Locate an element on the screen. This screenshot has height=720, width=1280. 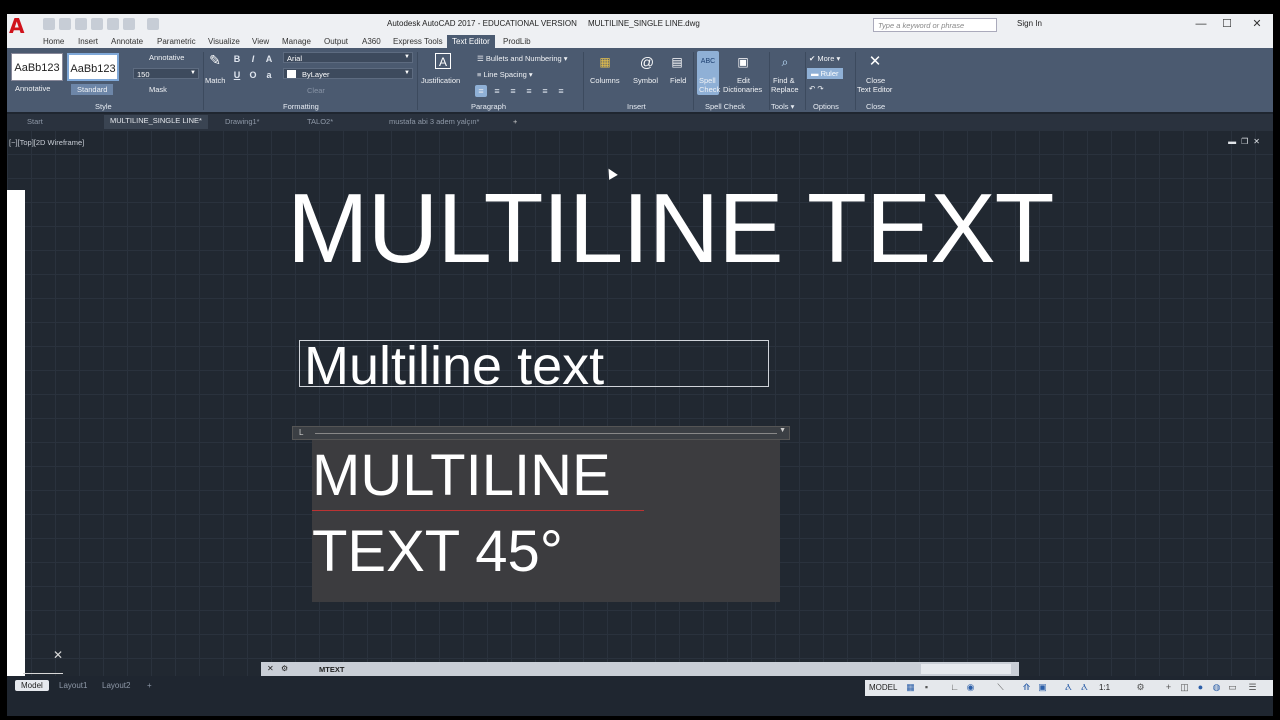
symbol-label: Symbol is located at coordinates (645, 80).